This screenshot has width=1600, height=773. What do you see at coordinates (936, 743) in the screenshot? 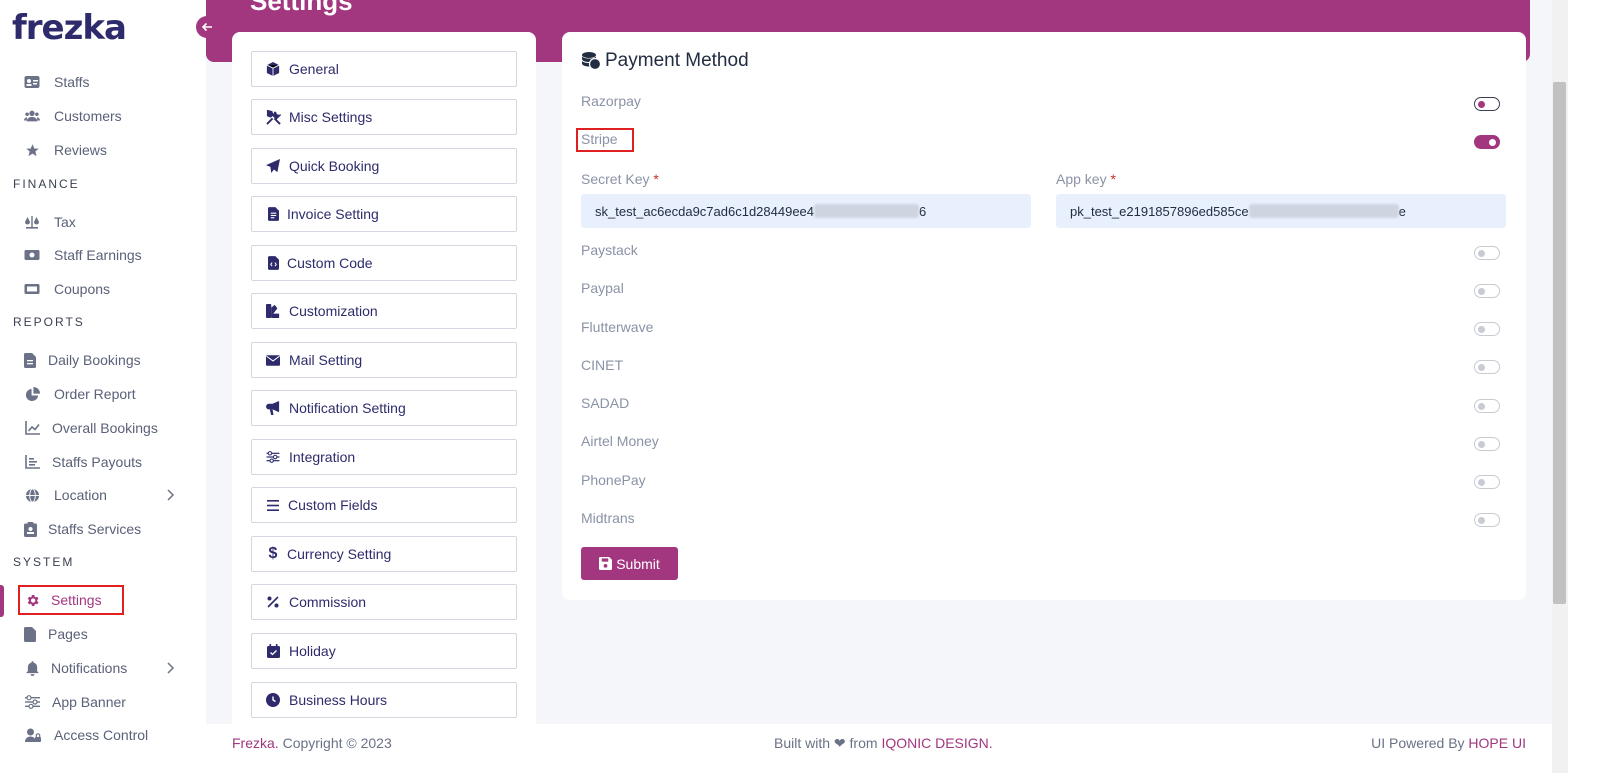
I see `footer-company-link: IQONIC DESIGN.` at bounding box center [936, 743].